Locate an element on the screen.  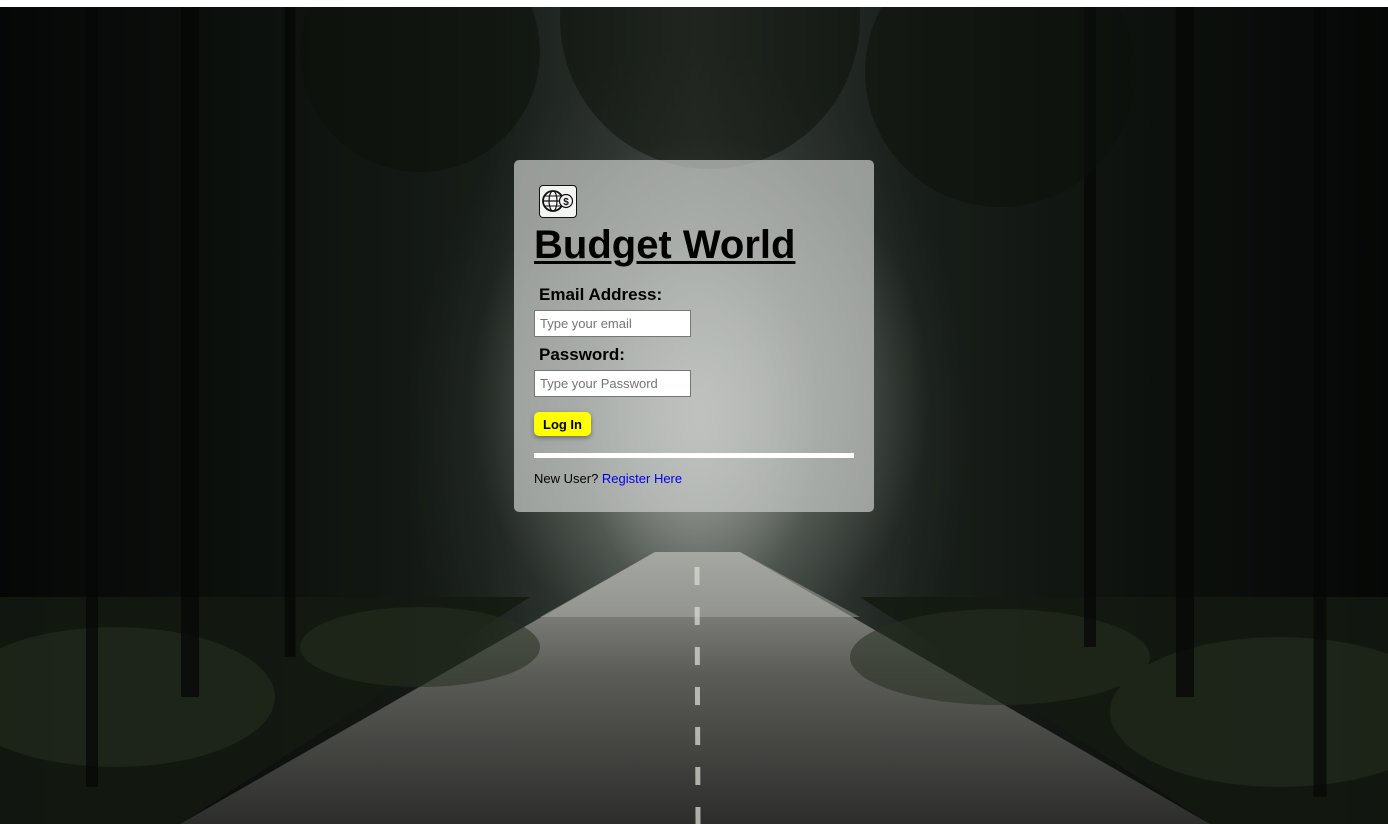
globe-dollar-icon: $ is located at coordinates (558, 201).